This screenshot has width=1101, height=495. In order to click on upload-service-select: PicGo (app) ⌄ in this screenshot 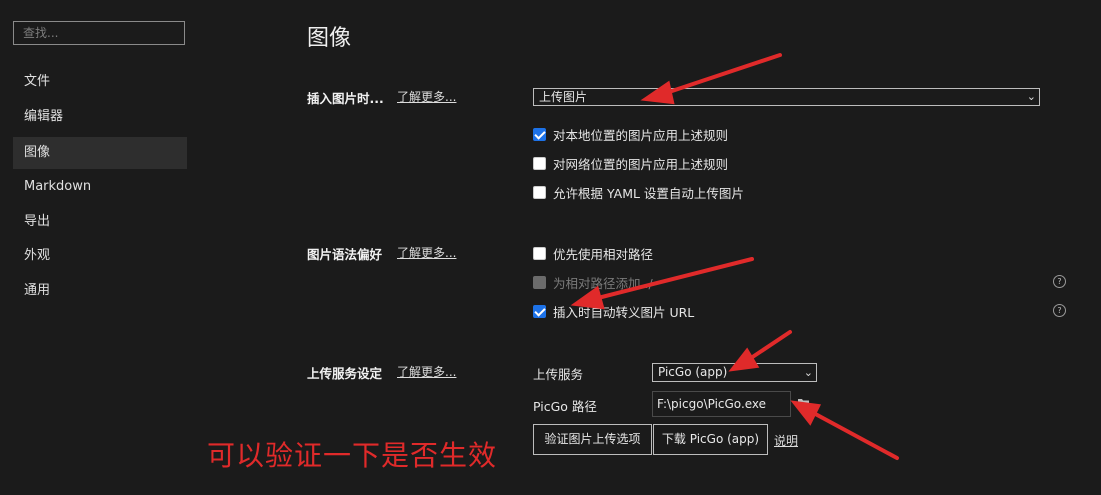, I will do `click(734, 372)`.